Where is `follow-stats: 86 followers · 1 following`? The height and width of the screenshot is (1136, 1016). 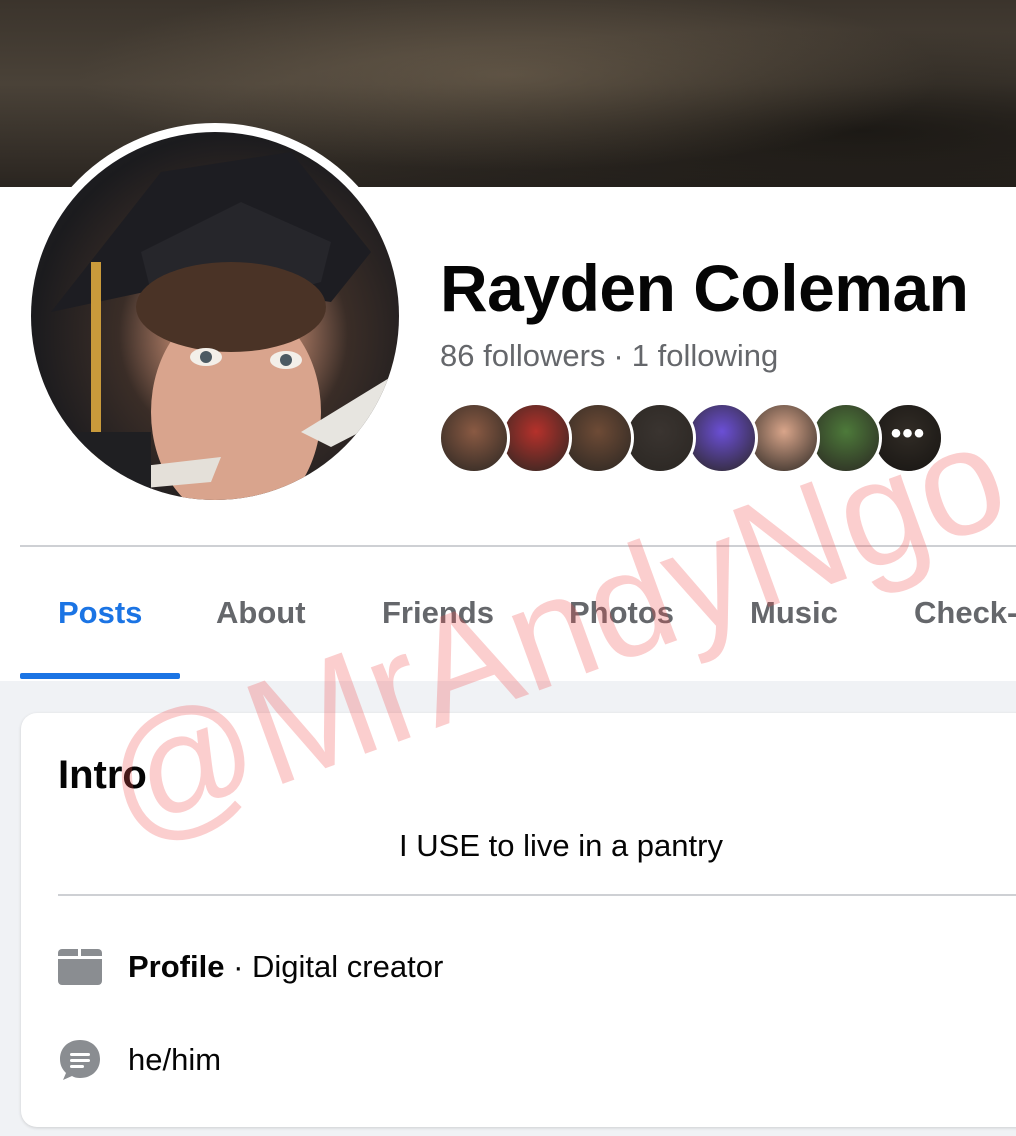
follow-stats: 86 followers · 1 following is located at coordinates (609, 356).